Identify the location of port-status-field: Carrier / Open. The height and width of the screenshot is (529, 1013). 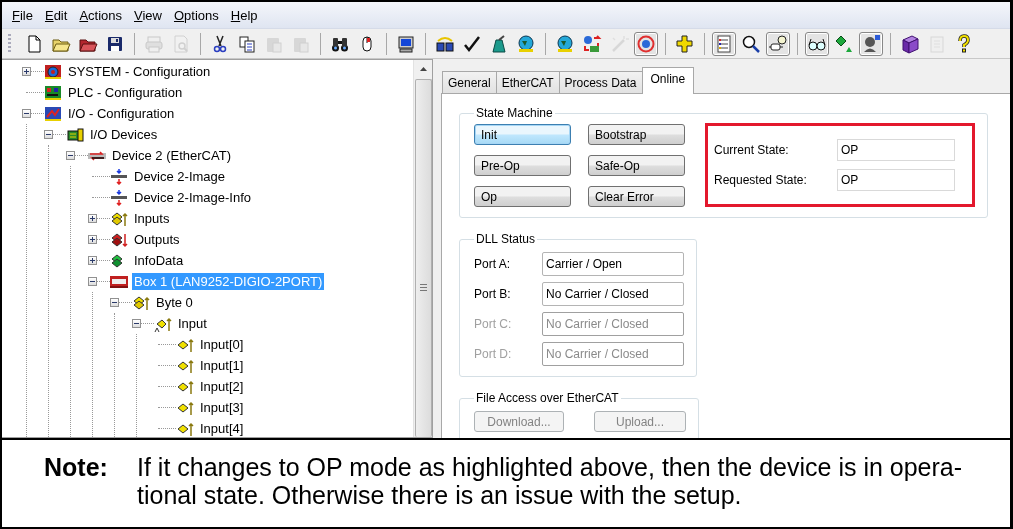
(613, 264).